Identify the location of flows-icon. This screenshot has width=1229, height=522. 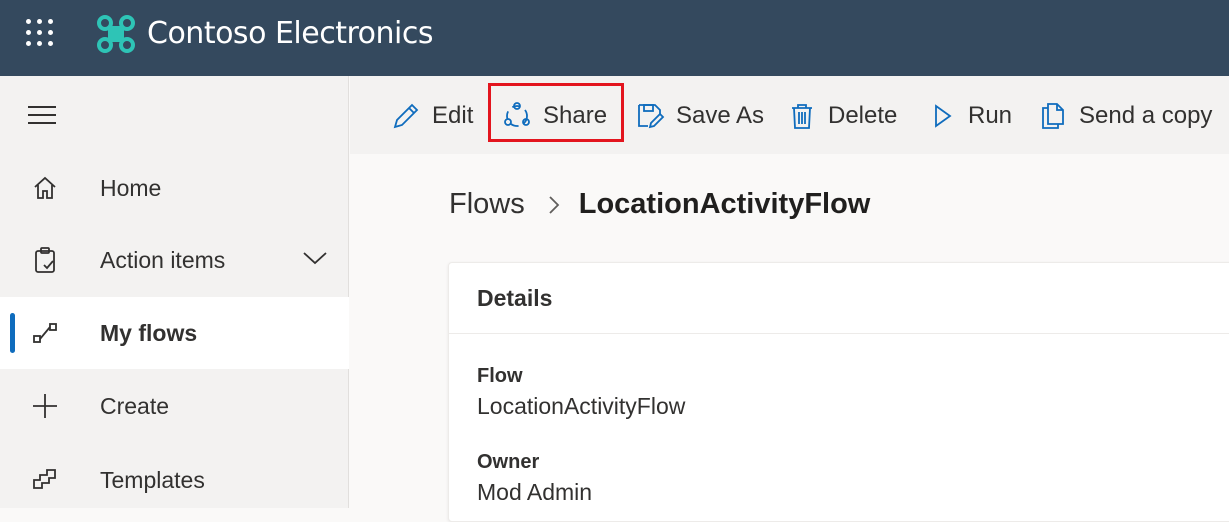
(45, 333).